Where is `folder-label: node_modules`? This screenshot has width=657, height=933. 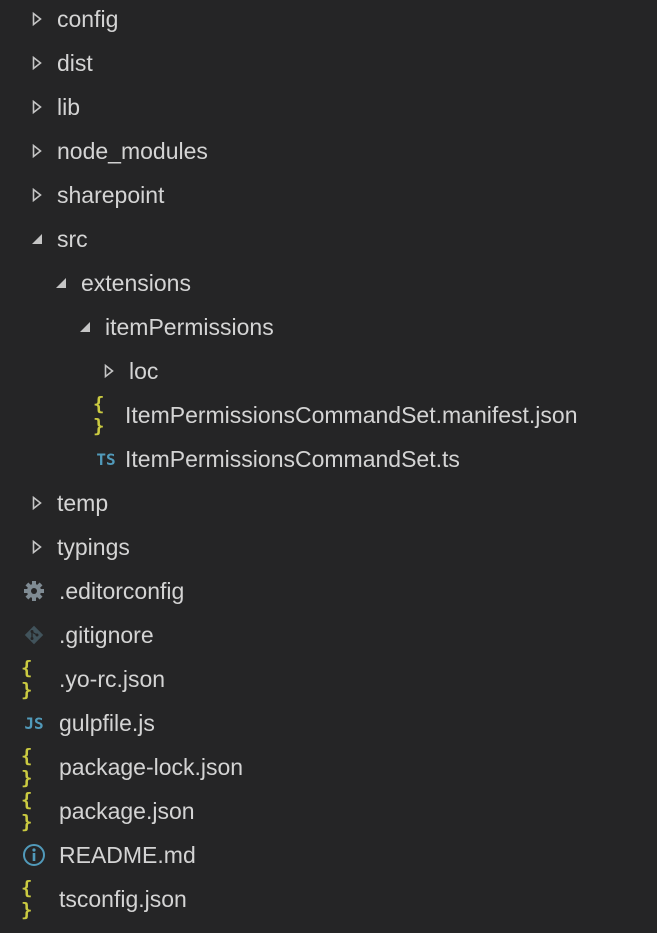
folder-label: node_modules is located at coordinates (132, 150).